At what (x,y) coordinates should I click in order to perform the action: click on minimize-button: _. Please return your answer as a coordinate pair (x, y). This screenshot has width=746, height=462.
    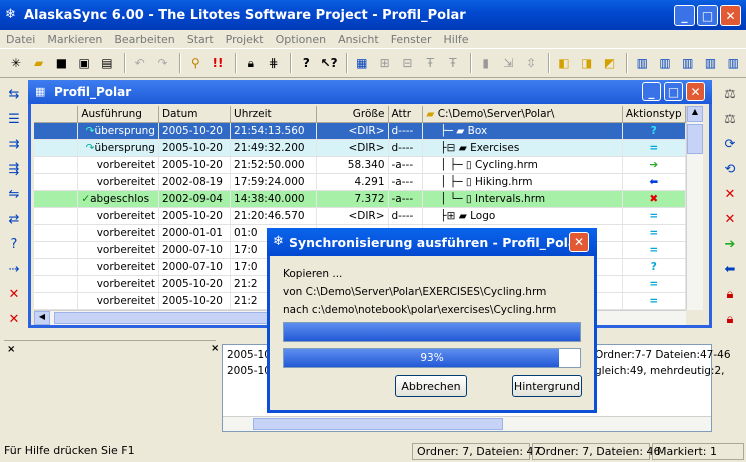
    Looking at the image, I should click on (684, 15).